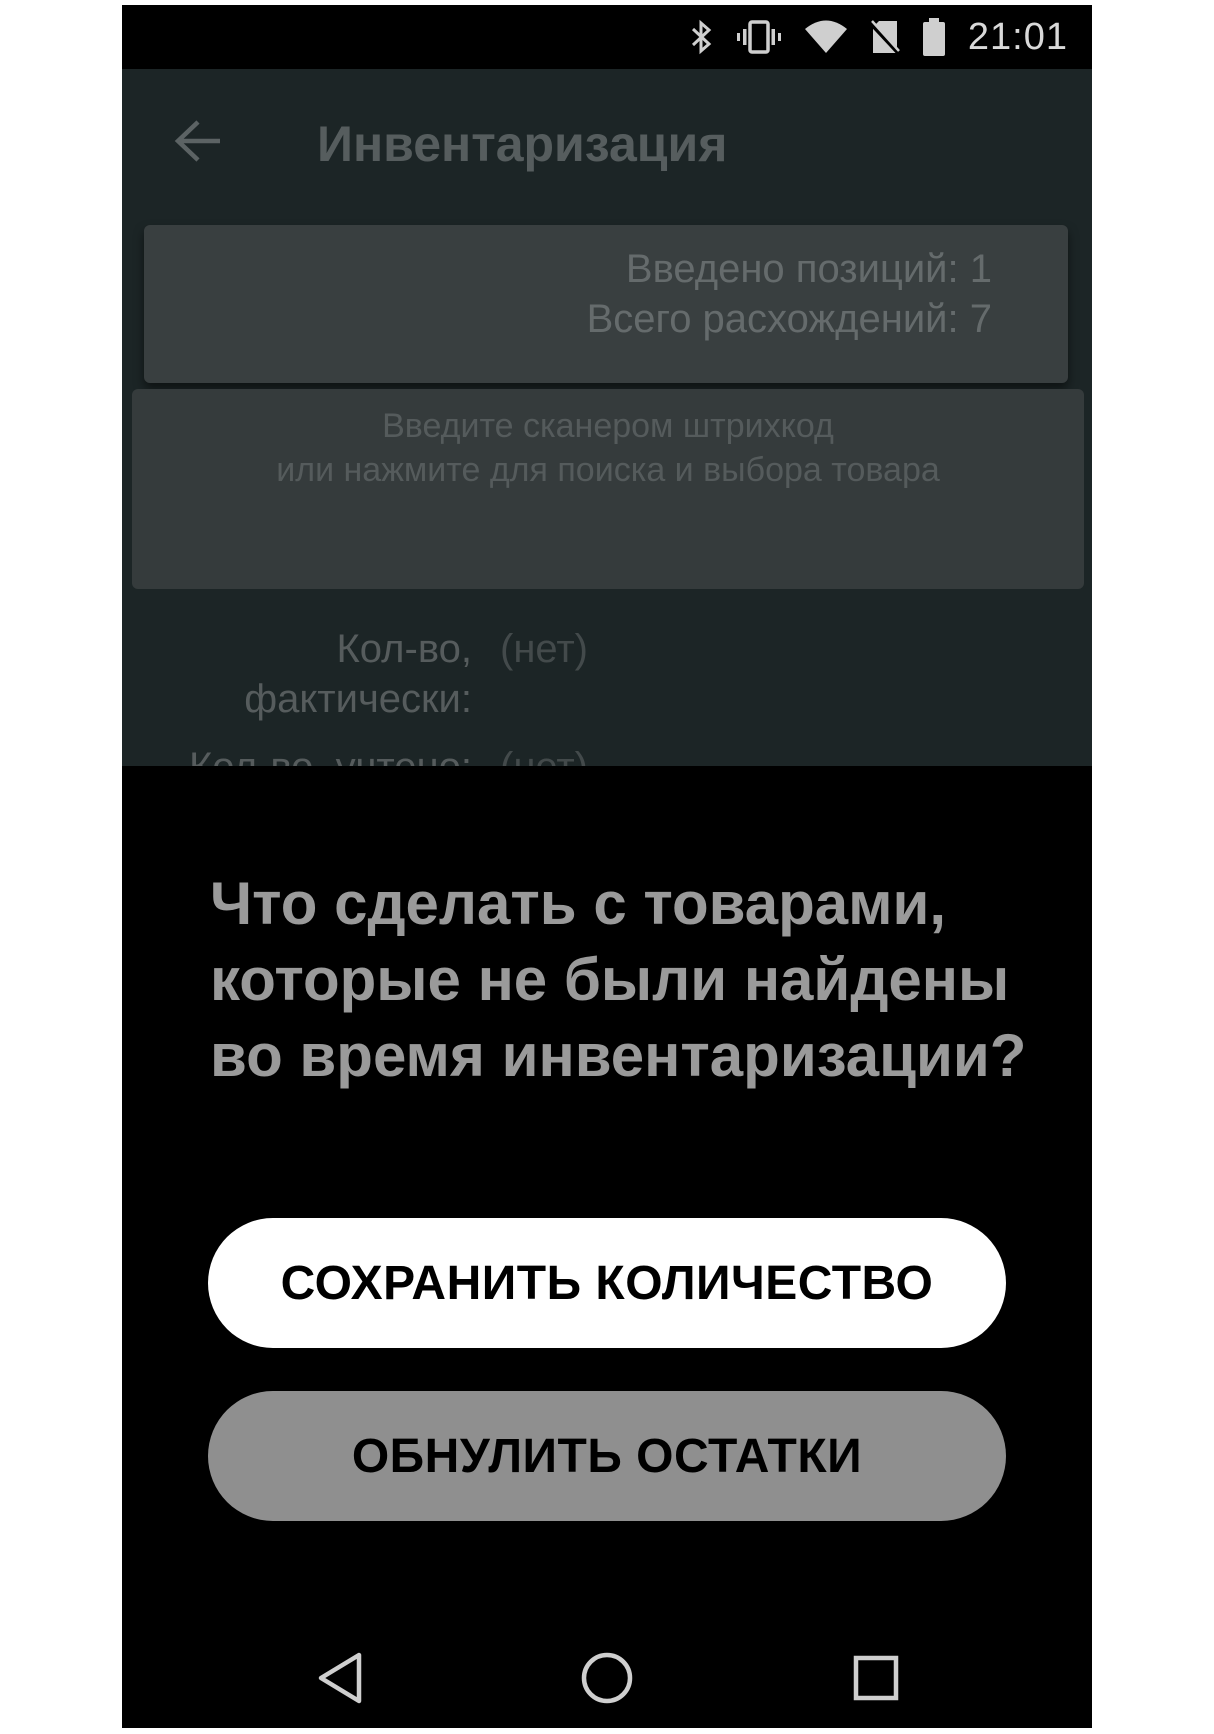 This screenshot has width=1214, height=1734. Describe the element at coordinates (404, 649) in the screenshot. I see `actual-qty-label: Кол-во,` at that location.